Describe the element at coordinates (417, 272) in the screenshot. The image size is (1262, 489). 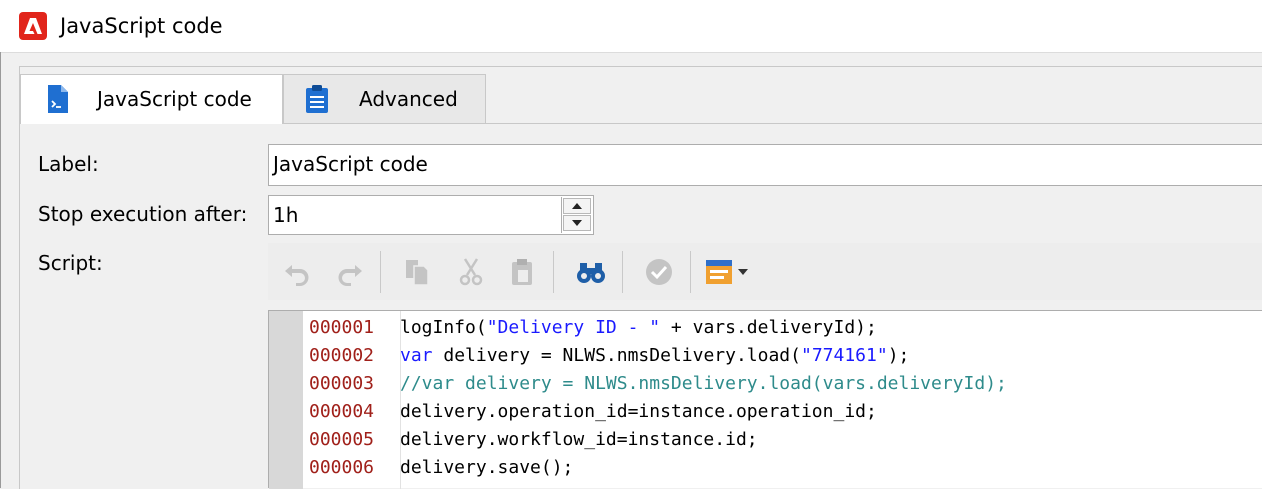
I see `copy-icon` at that location.